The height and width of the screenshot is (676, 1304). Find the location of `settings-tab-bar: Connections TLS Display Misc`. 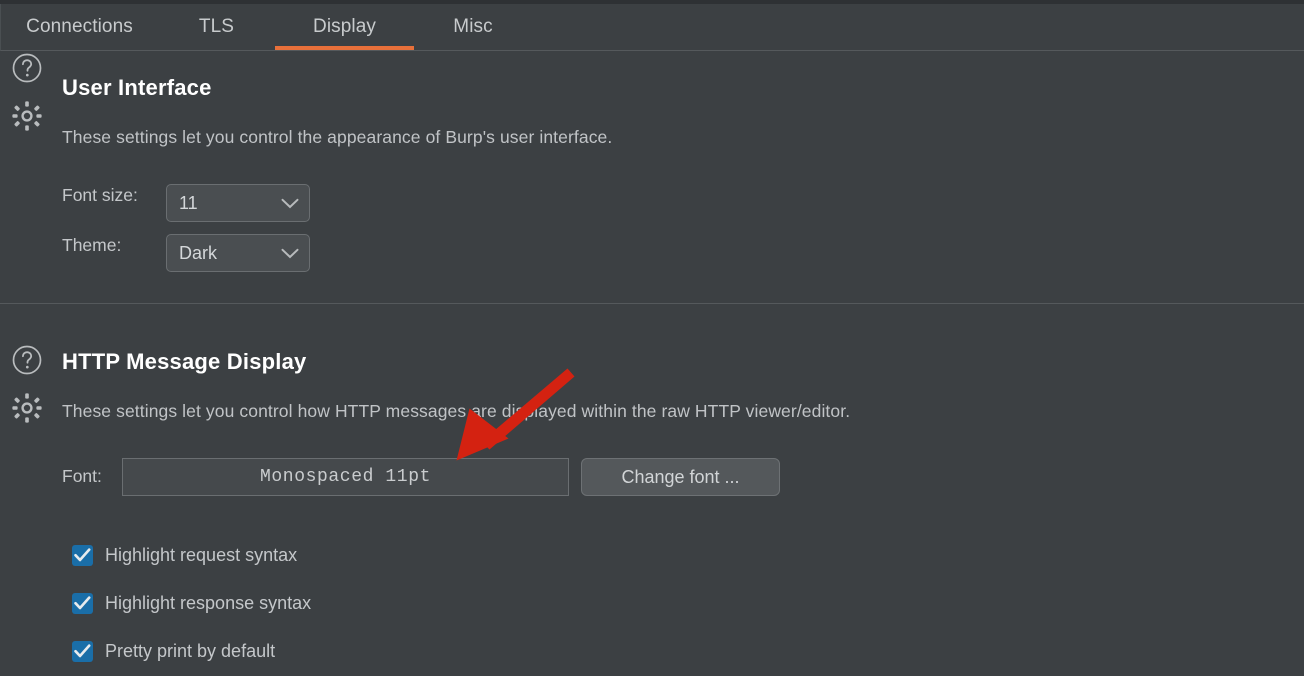

settings-tab-bar: Connections TLS Display Misc is located at coordinates (652, 27).